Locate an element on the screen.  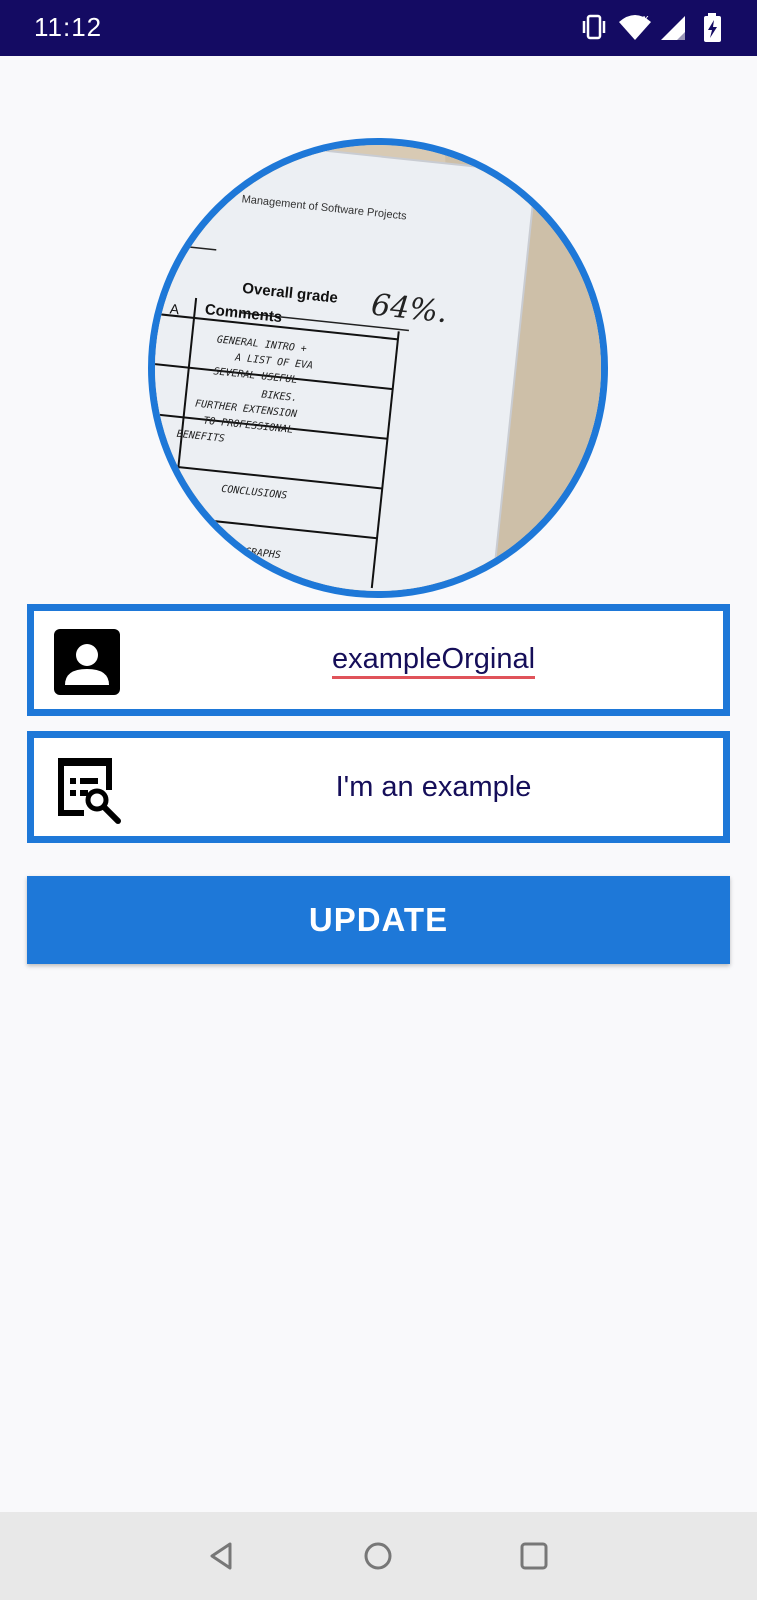
back-icon is located at coordinates (222, 1556).